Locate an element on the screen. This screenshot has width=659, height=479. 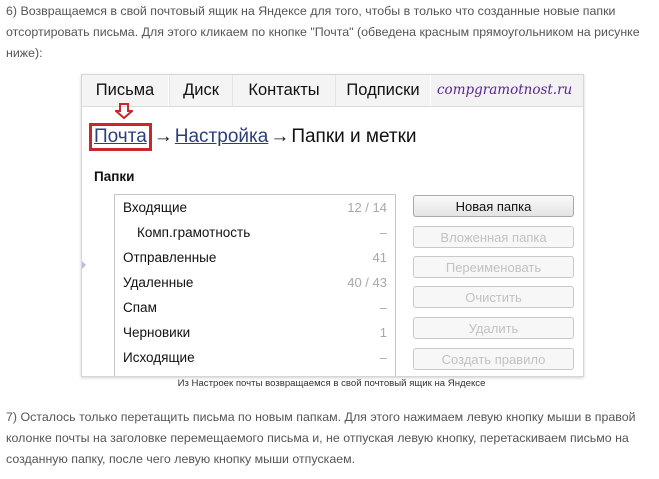
folder-name: Входящие is located at coordinates (155, 207).